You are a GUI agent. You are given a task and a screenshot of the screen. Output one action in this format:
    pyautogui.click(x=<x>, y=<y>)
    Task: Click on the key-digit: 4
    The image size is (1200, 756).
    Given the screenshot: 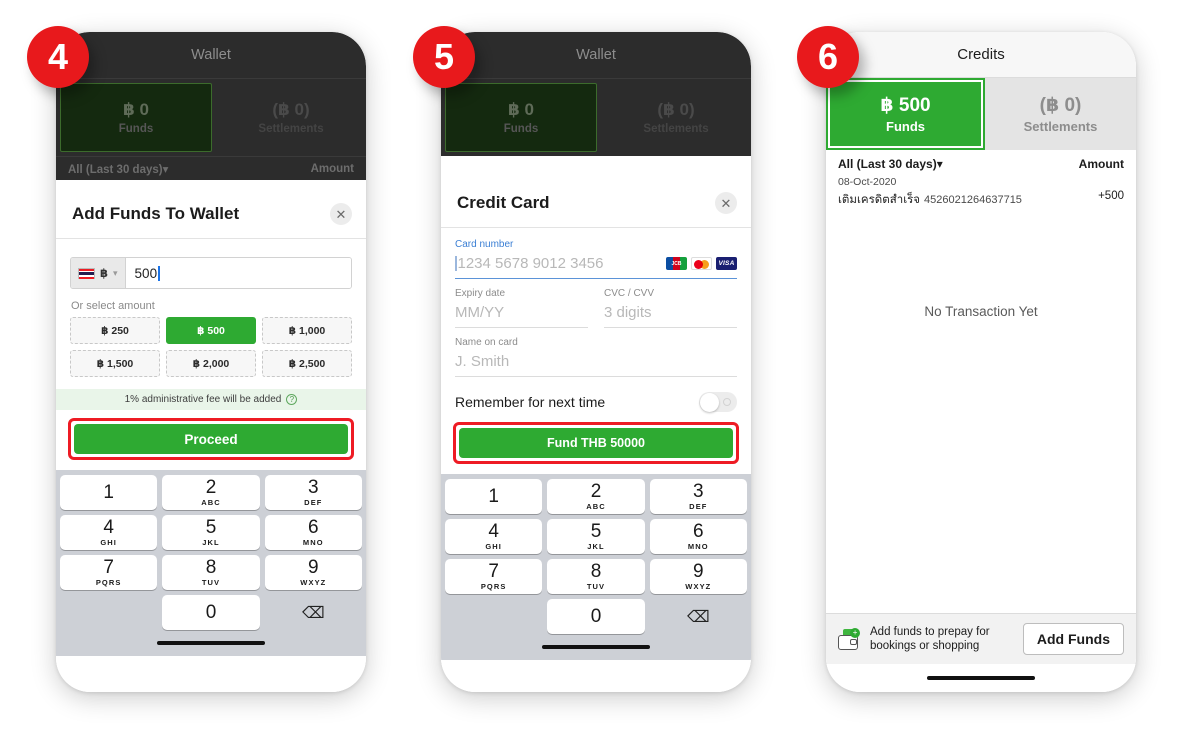 What is the action you would take?
    pyautogui.click(x=108, y=527)
    